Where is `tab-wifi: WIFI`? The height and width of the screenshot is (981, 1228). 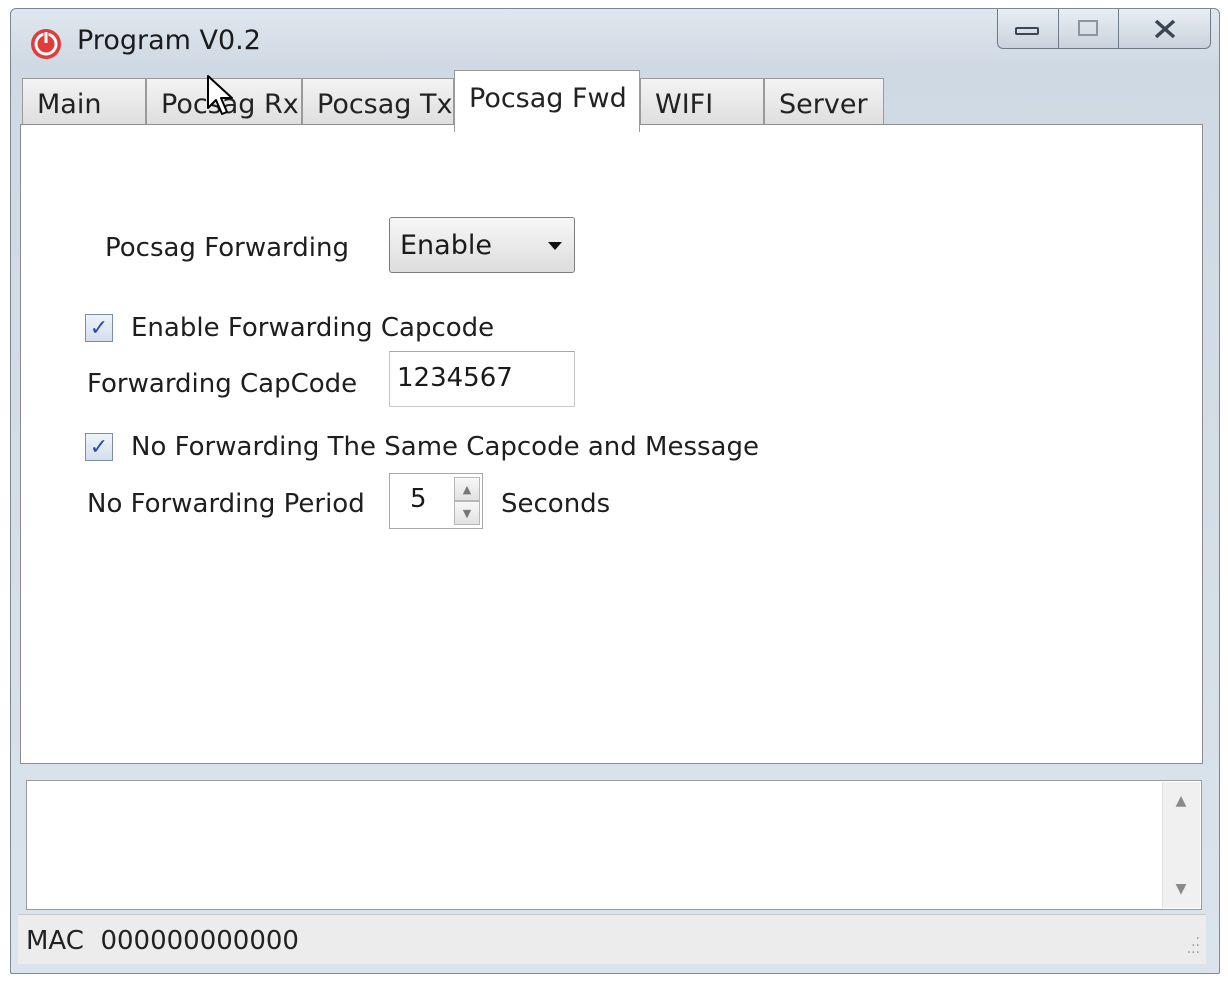
tab-wifi: WIFI is located at coordinates (702, 104).